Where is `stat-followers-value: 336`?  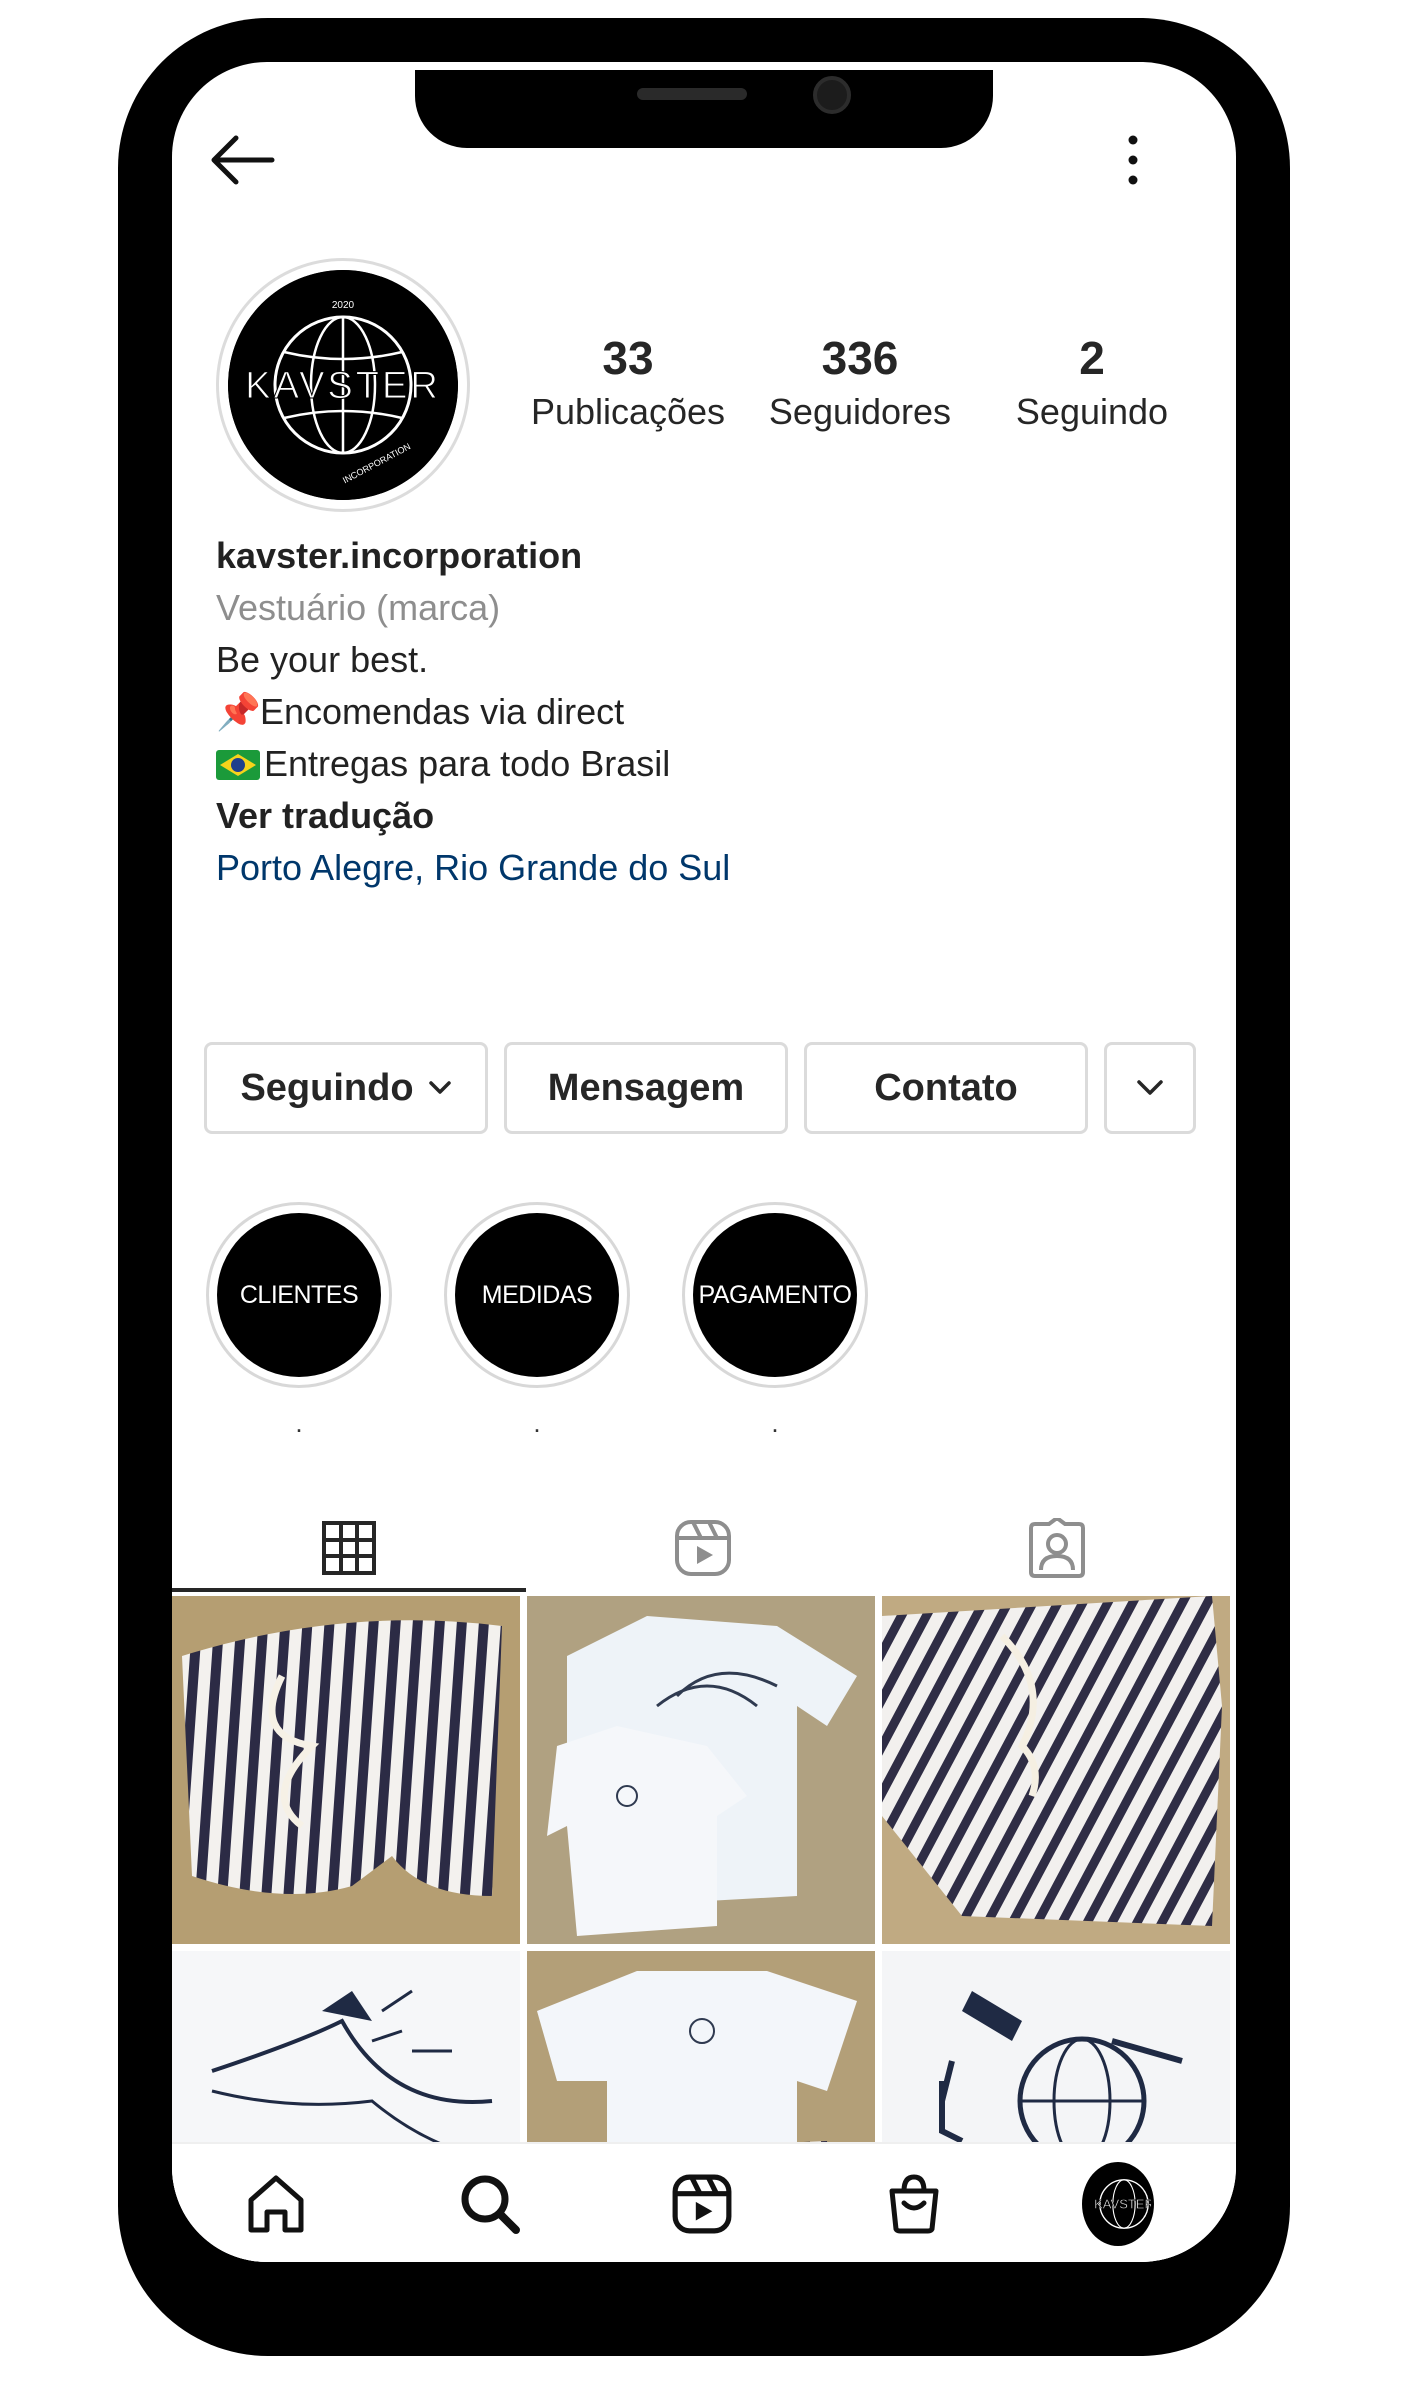
stat-followers-value: 336 is located at coordinates (860, 358).